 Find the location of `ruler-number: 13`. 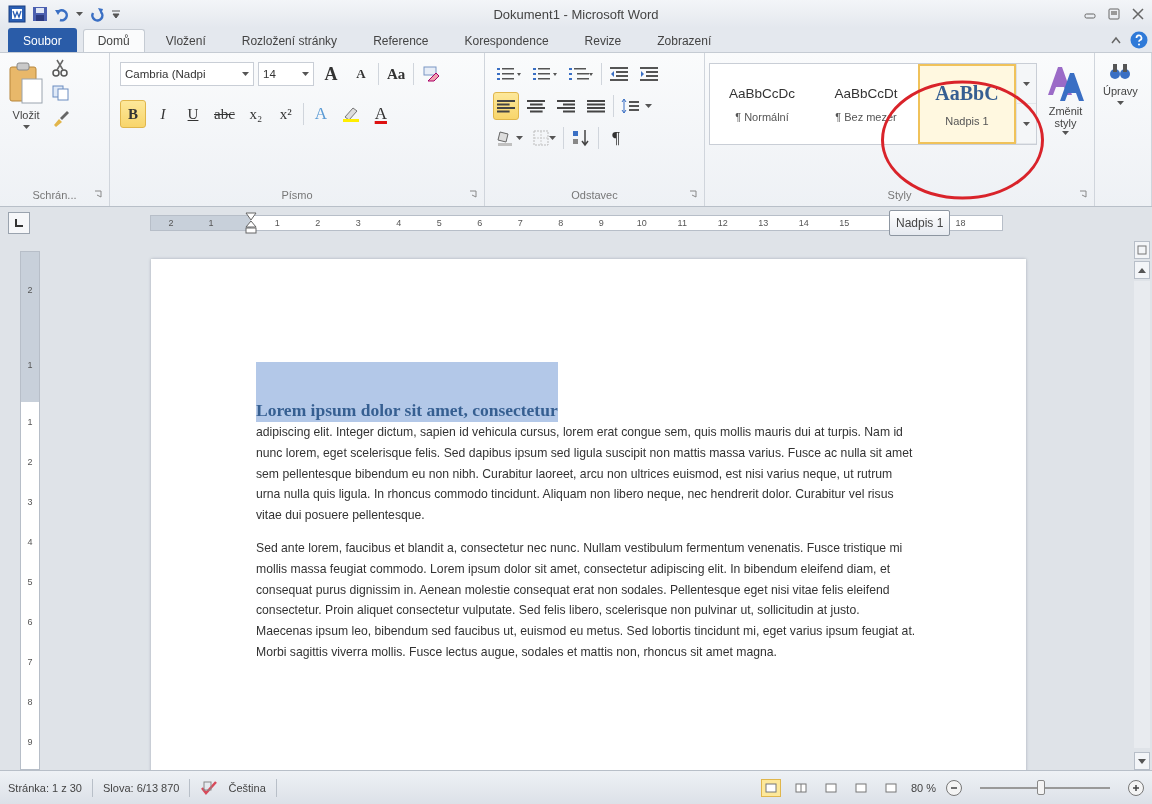

ruler-number: 13 is located at coordinates (763, 223).